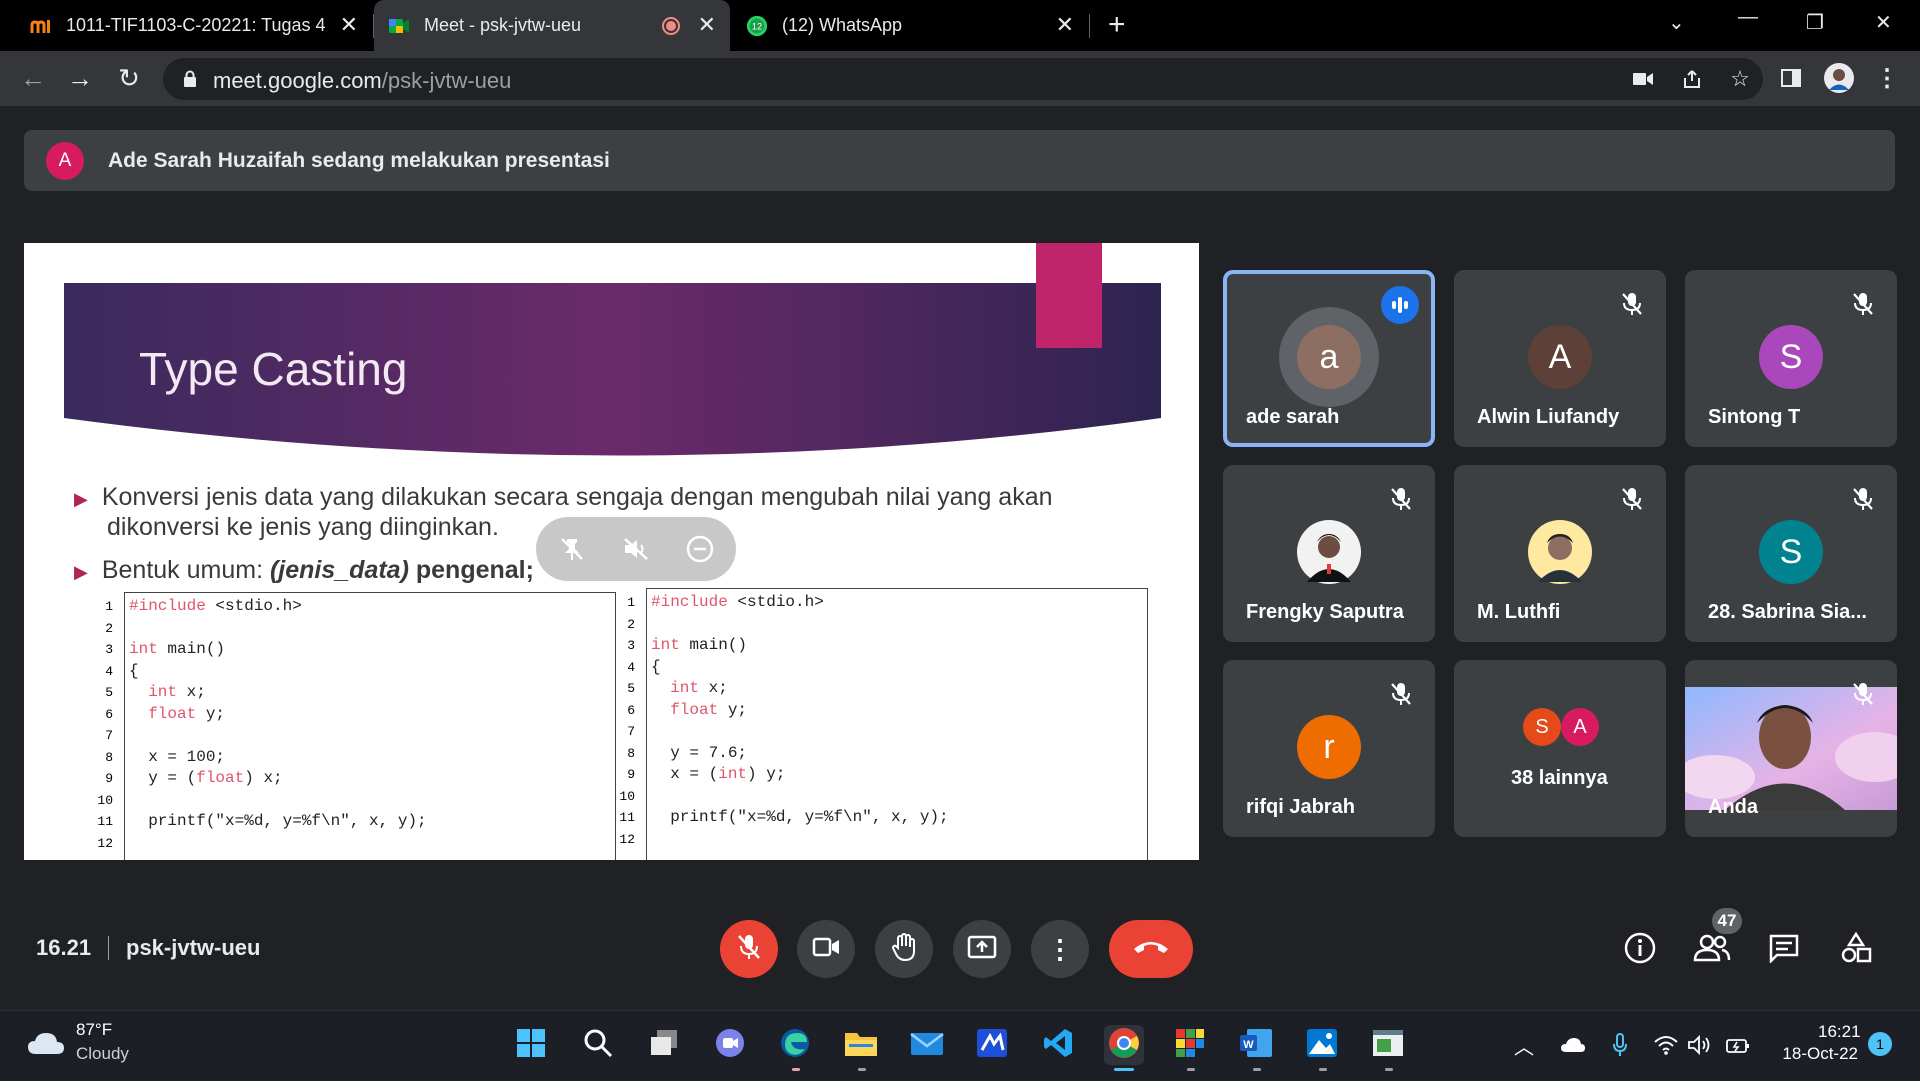  Describe the element at coordinates (1791, 78) in the screenshot. I see `side-panel-icon` at that location.